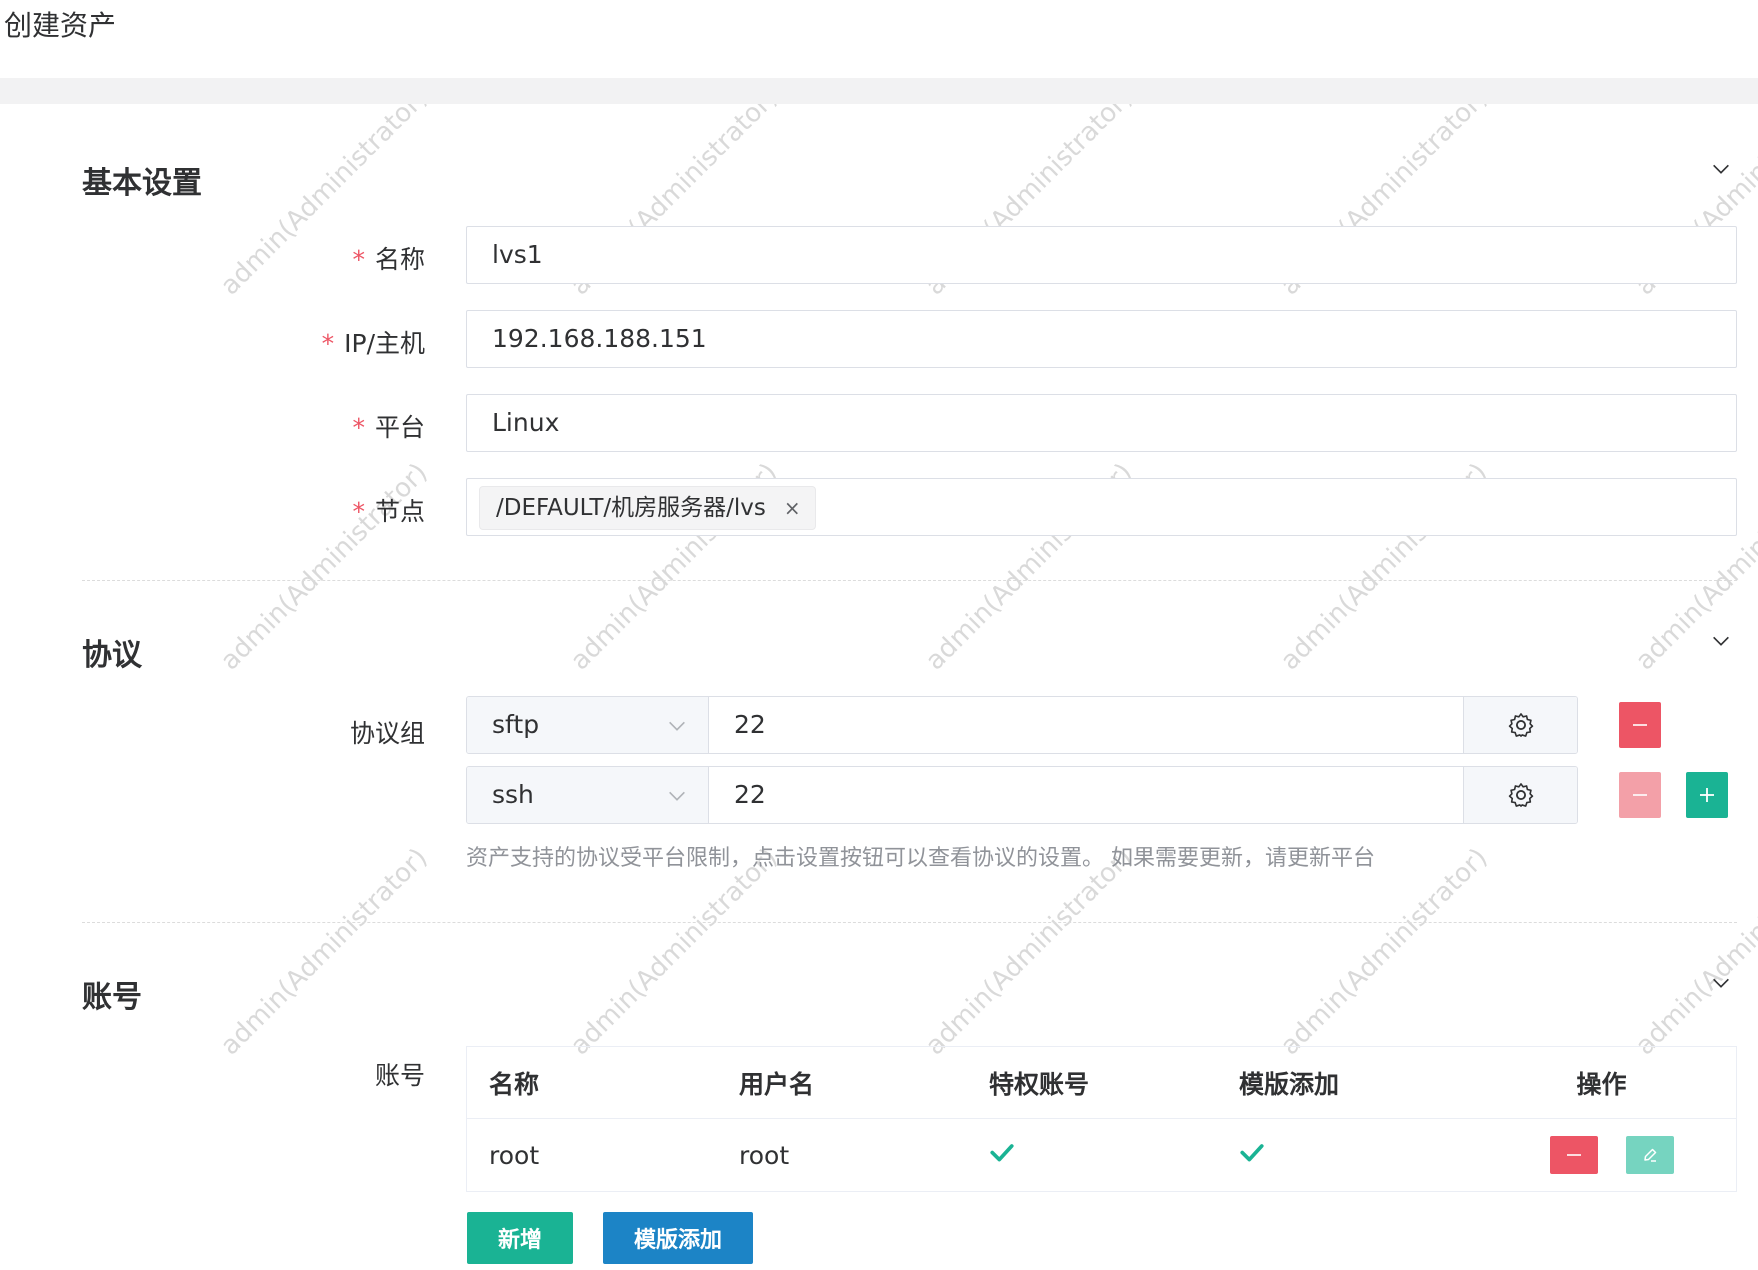 This screenshot has height=1270, width=1758. I want to click on name-input: lvs1, so click(1101, 255).